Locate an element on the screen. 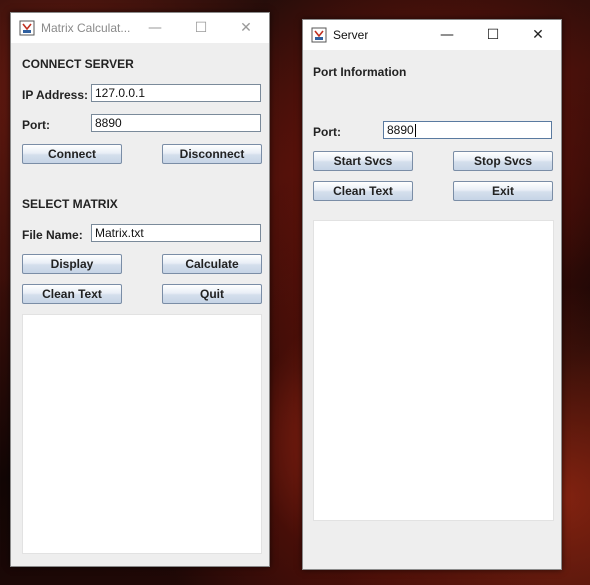 Image resolution: width=590 pixels, height=585 pixels. server-clean-text-button: Clean Text is located at coordinates (363, 191).